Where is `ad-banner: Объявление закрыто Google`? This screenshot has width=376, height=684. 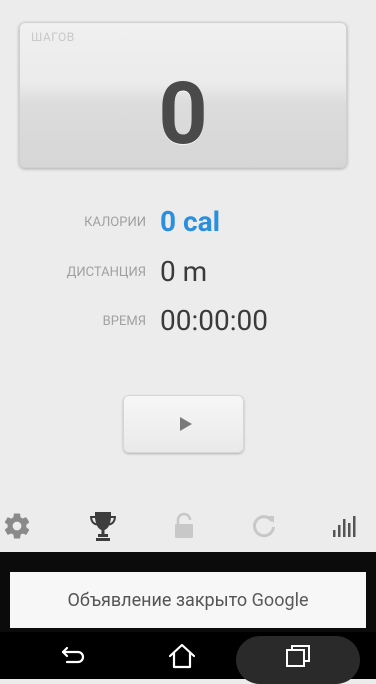 ad-banner: Объявление закрыто Google is located at coordinates (188, 592).